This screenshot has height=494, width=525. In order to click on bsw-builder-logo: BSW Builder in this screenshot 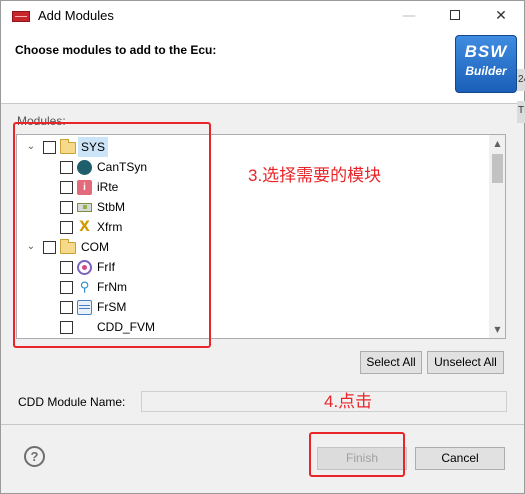, I will do `click(486, 64)`.